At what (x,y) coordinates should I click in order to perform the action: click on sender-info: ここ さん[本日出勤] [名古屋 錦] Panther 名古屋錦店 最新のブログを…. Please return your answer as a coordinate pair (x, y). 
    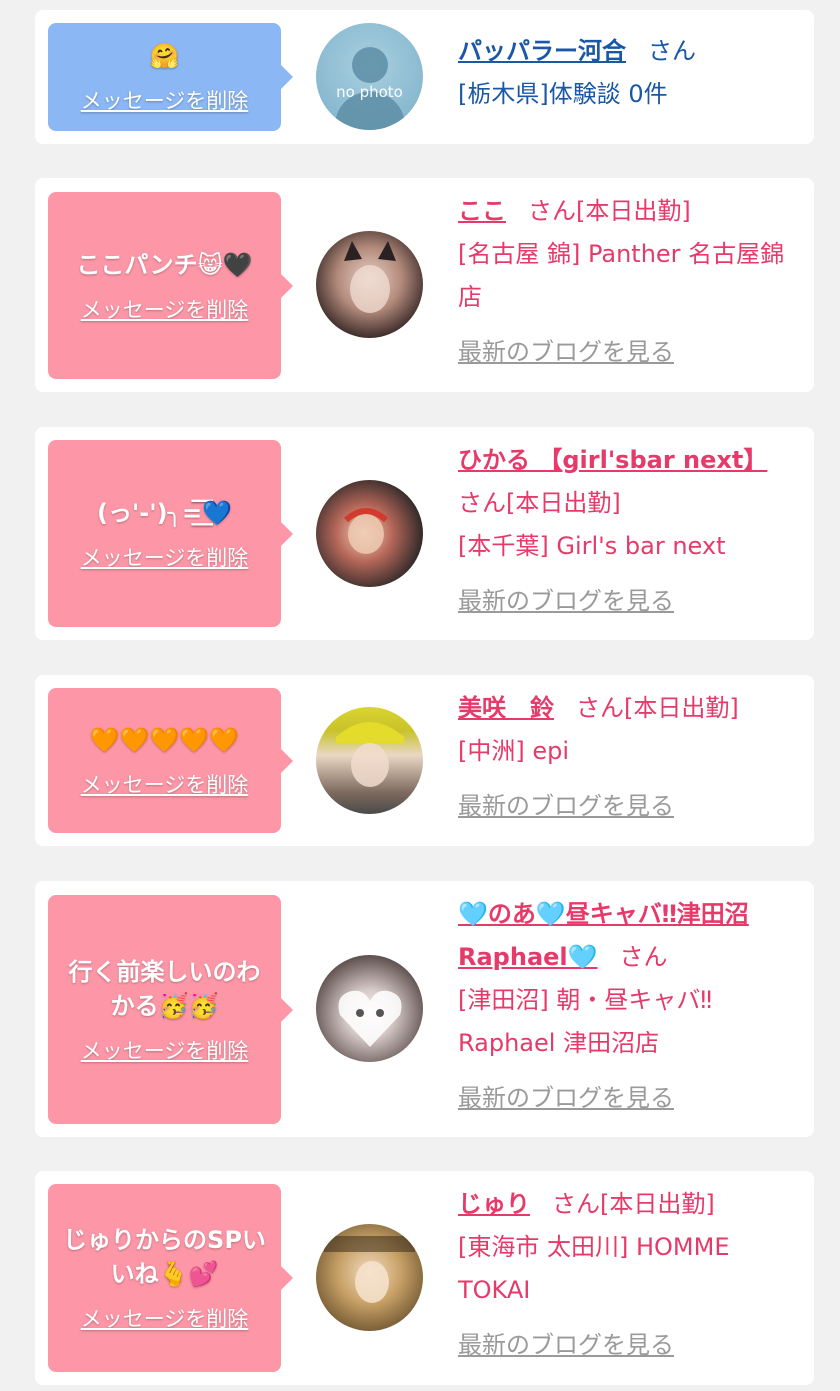
    Looking at the image, I should click on (630, 282).